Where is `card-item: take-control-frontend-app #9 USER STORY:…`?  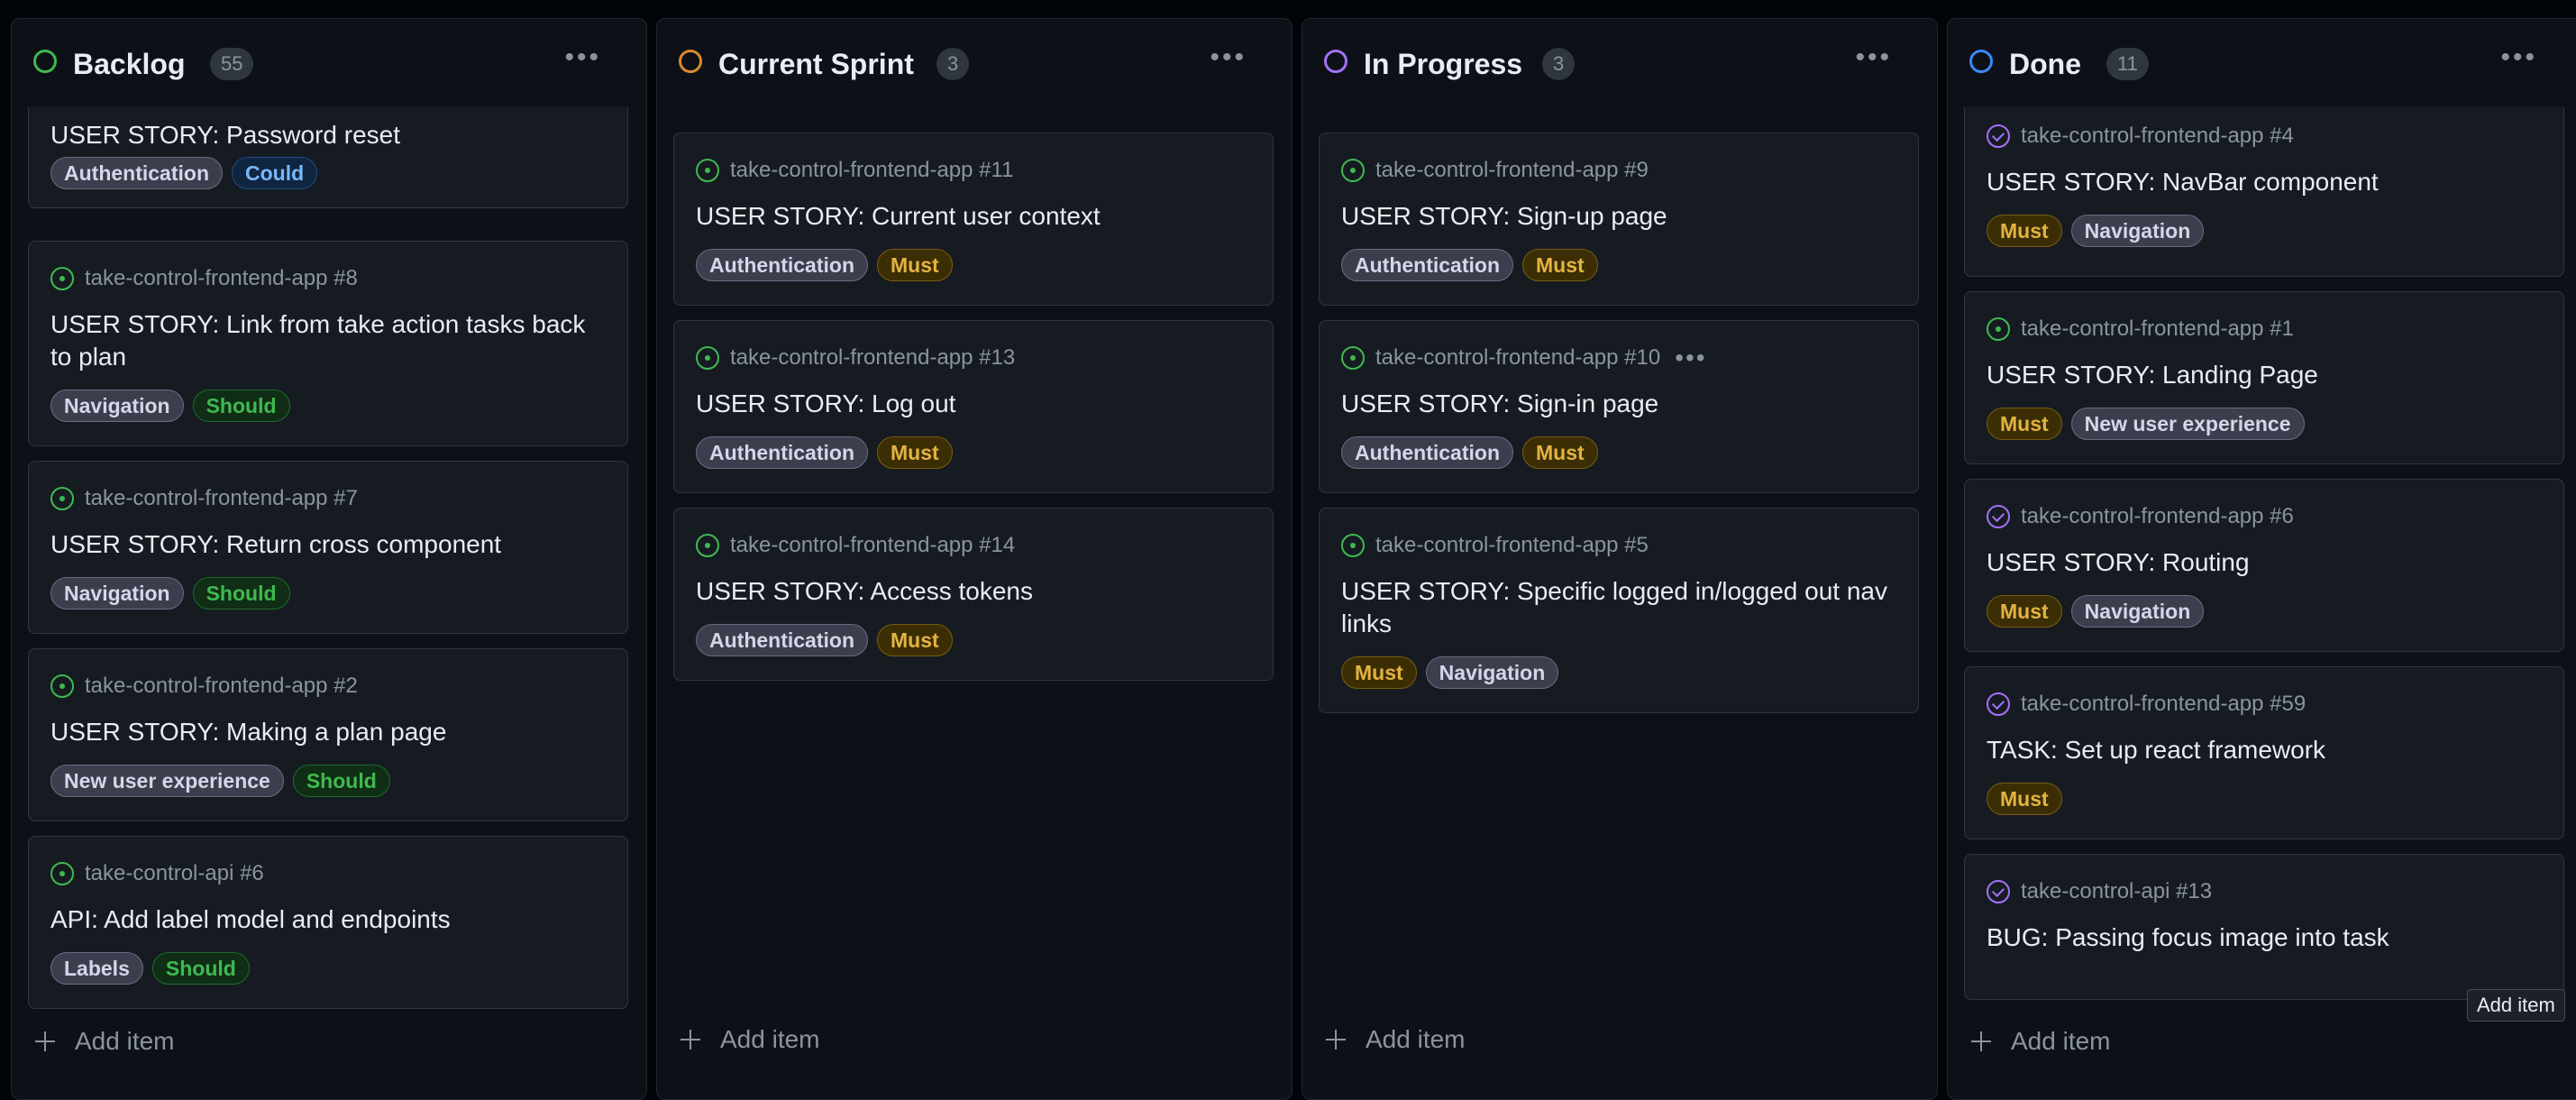
card-item: take-control-frontend-app #9 USER STORY:… is located at coordinates (1619, 220).